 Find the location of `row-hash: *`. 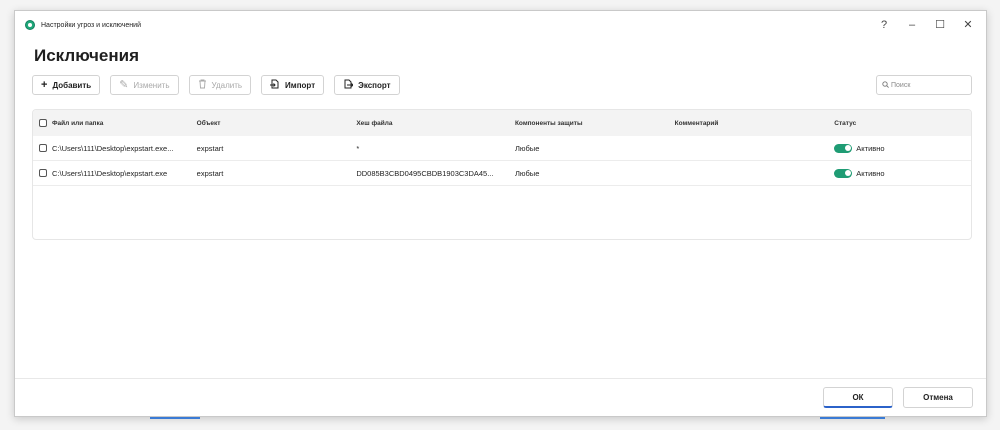

row-hash: * is located at coordinates (358, 148).